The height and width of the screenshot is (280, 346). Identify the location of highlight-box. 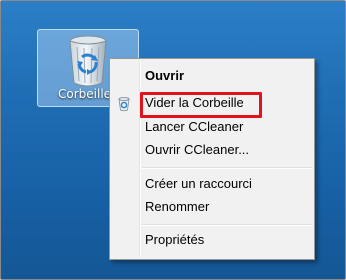
(201, 105).